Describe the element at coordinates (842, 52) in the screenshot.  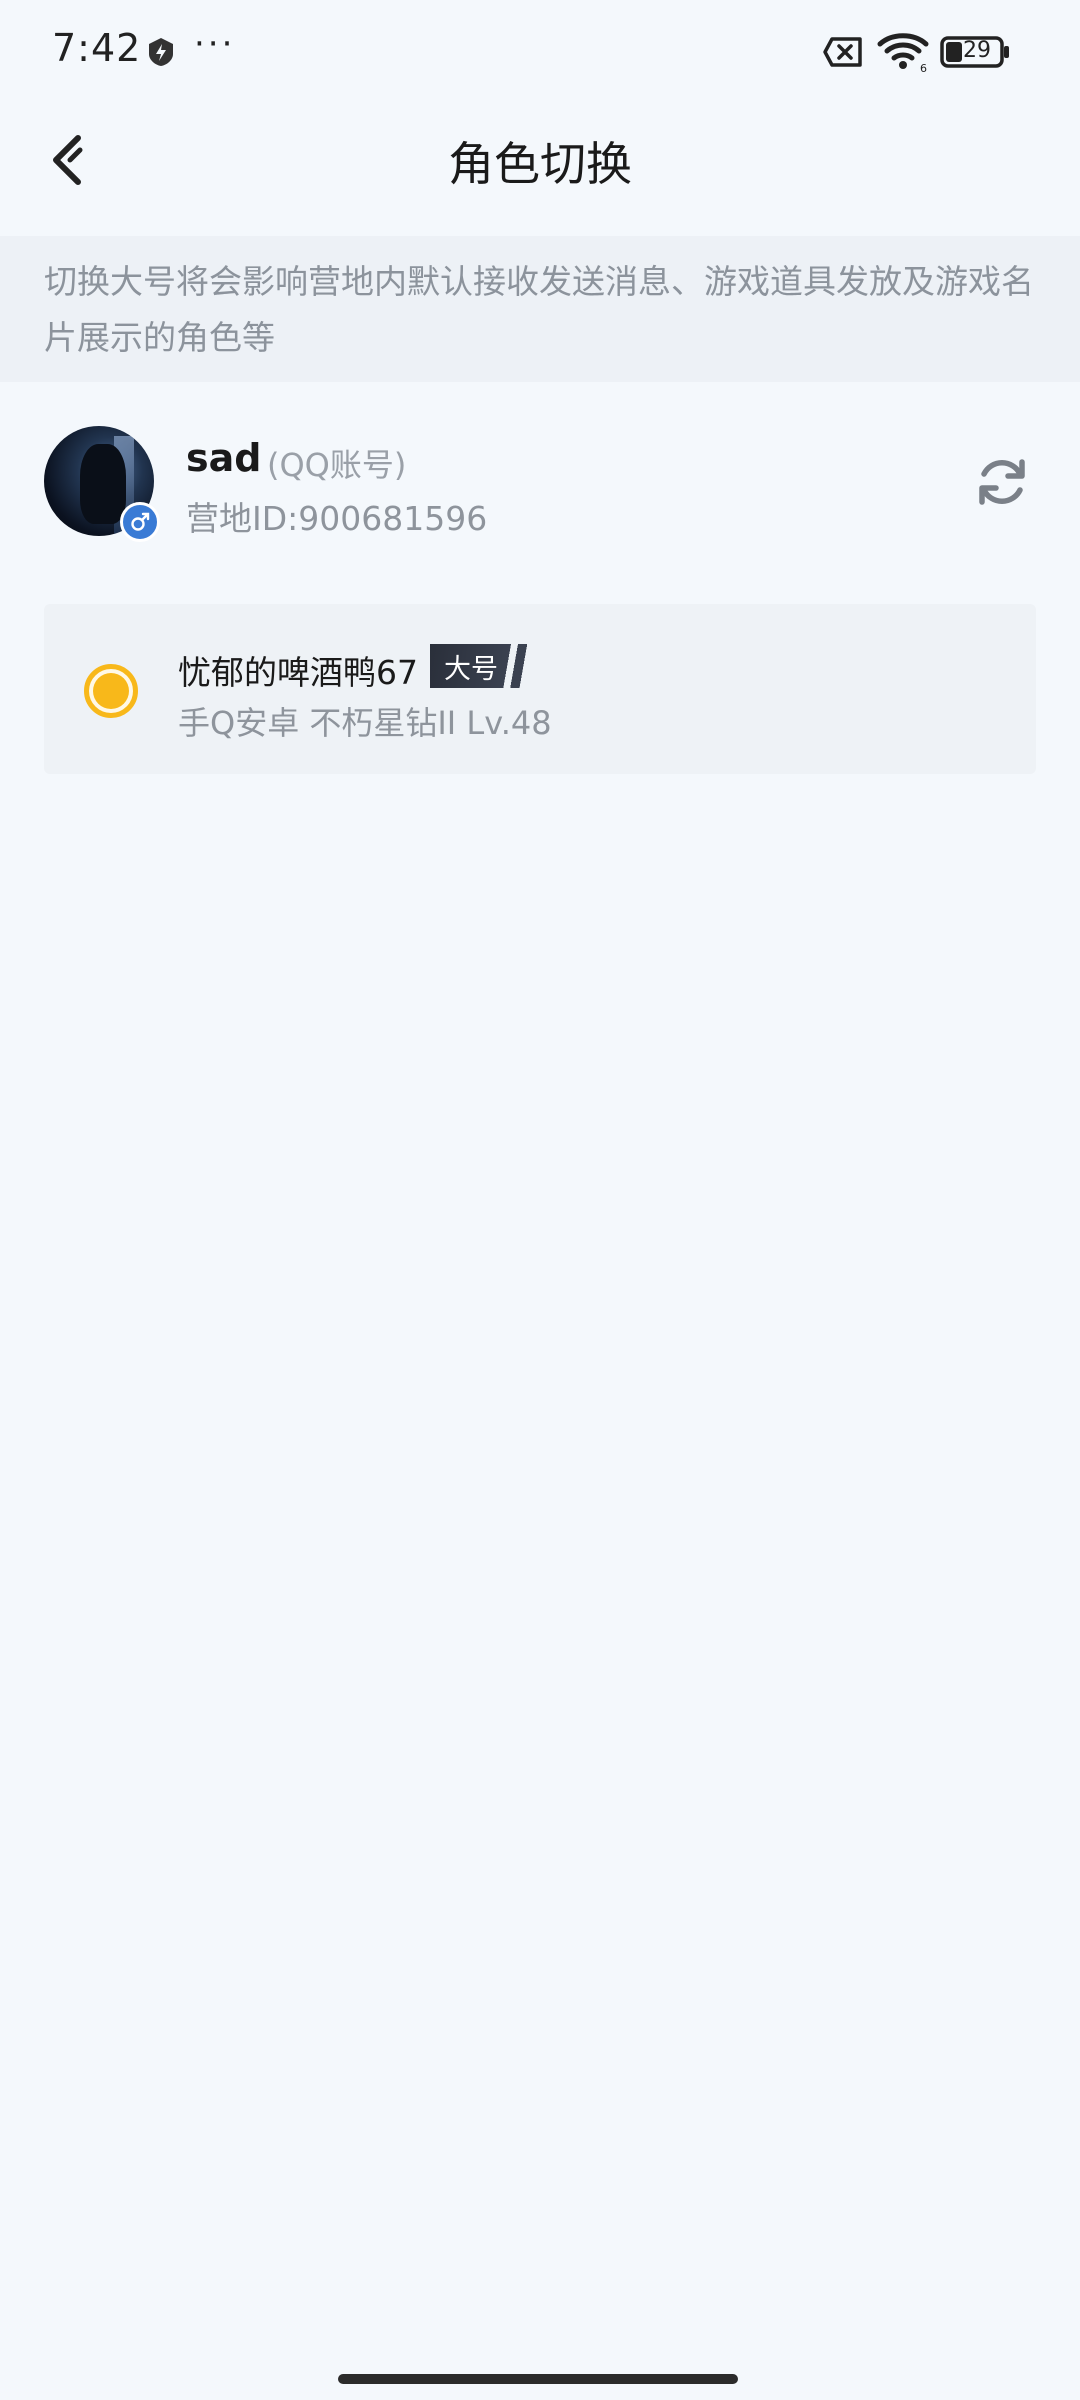
I see `no-sim-icon` at that location.